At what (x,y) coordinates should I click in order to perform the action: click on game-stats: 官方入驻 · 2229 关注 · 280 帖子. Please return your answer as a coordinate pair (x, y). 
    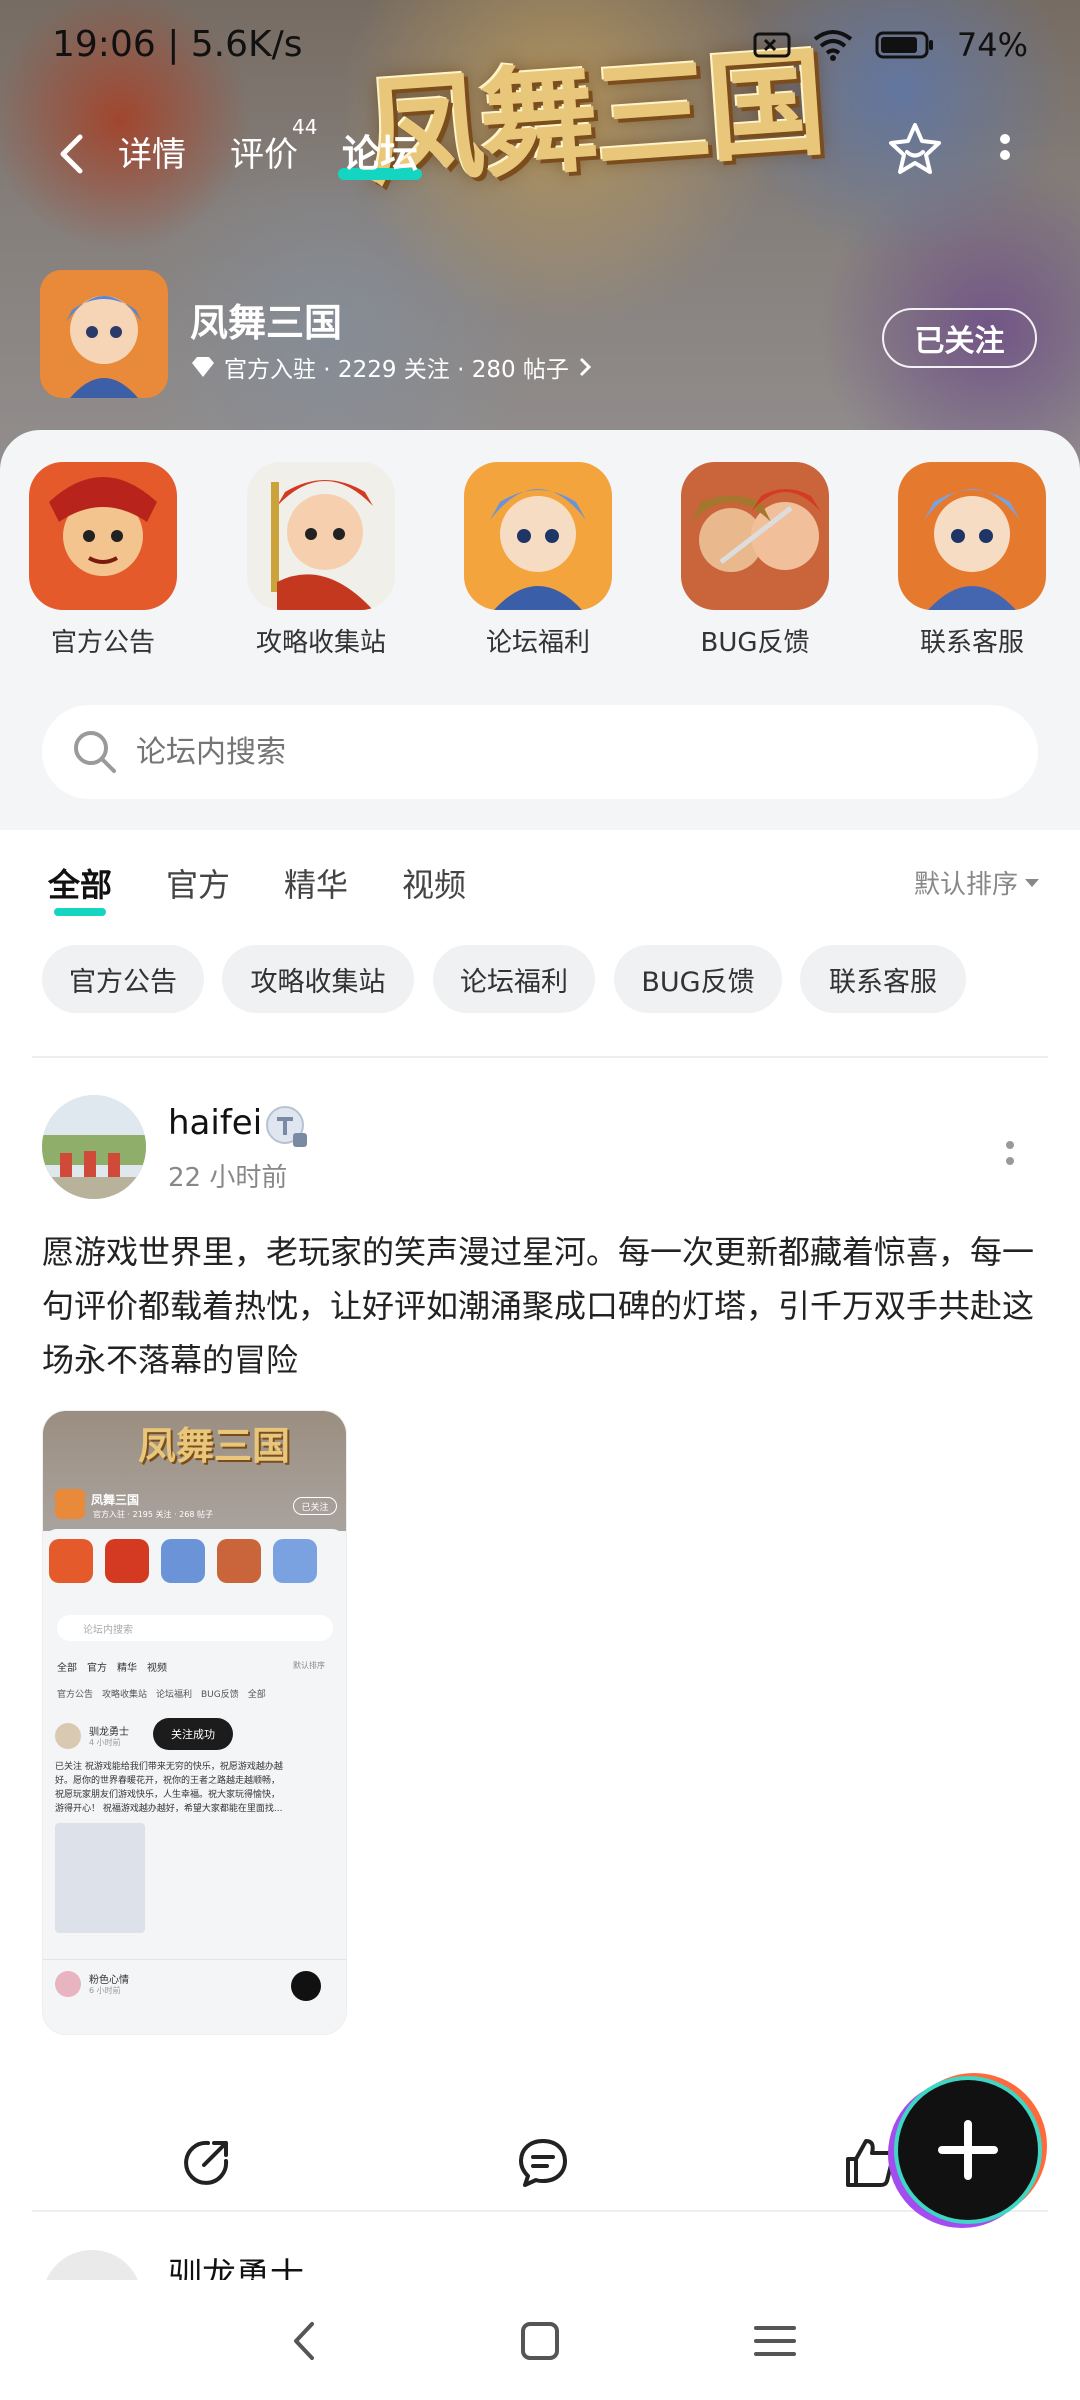
    Looking at the image, I should click on (391, 367).